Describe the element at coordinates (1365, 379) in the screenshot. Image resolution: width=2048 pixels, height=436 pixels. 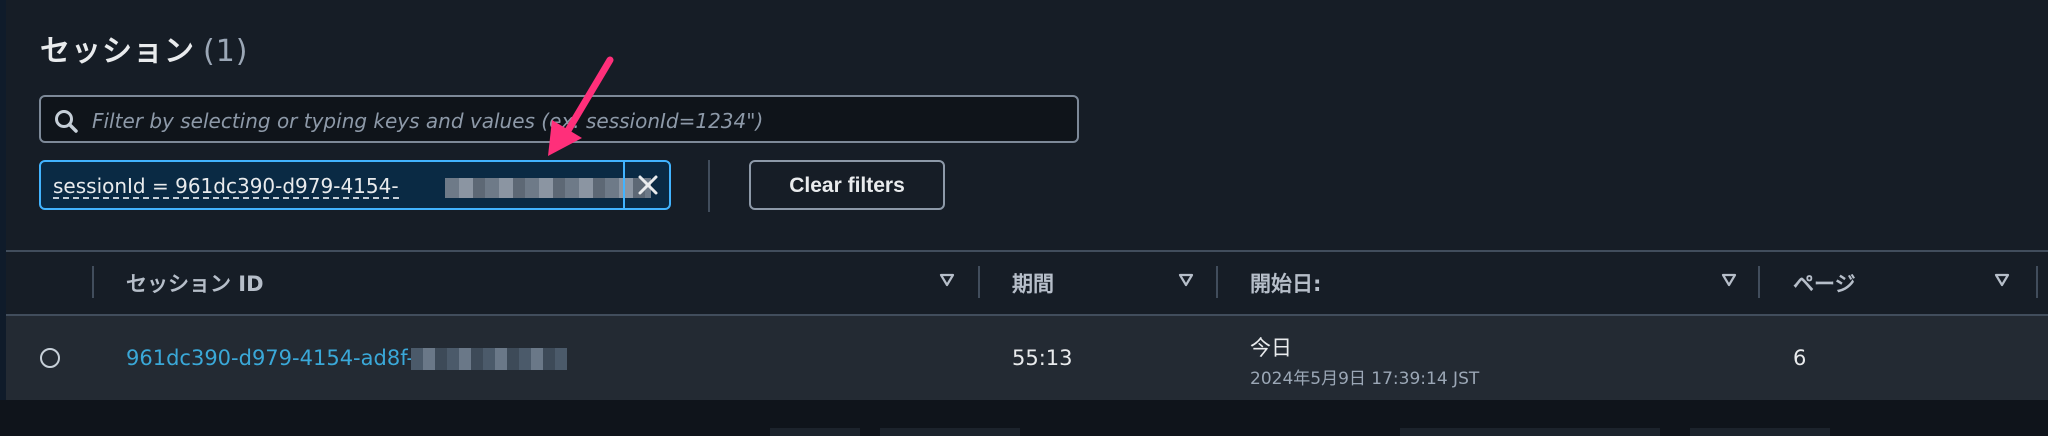
I see `start-datetime: 2024年5月9日 17:39:14 JST` at that location.